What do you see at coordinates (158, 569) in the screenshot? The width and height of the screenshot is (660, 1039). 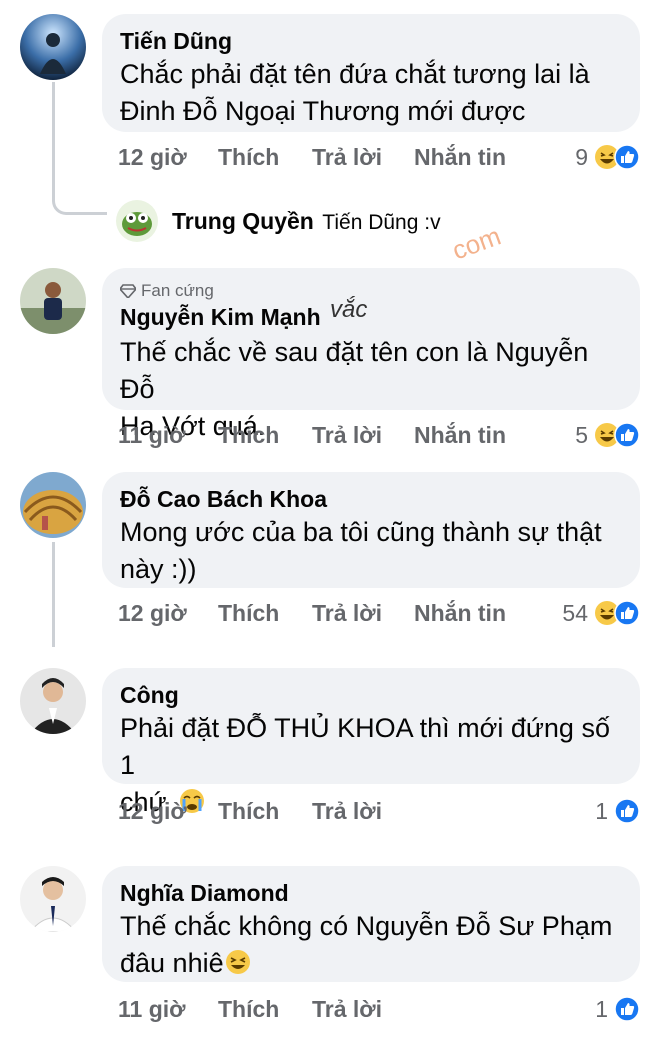 I see `comment-text: này :))` at bounding box center [158, 569].